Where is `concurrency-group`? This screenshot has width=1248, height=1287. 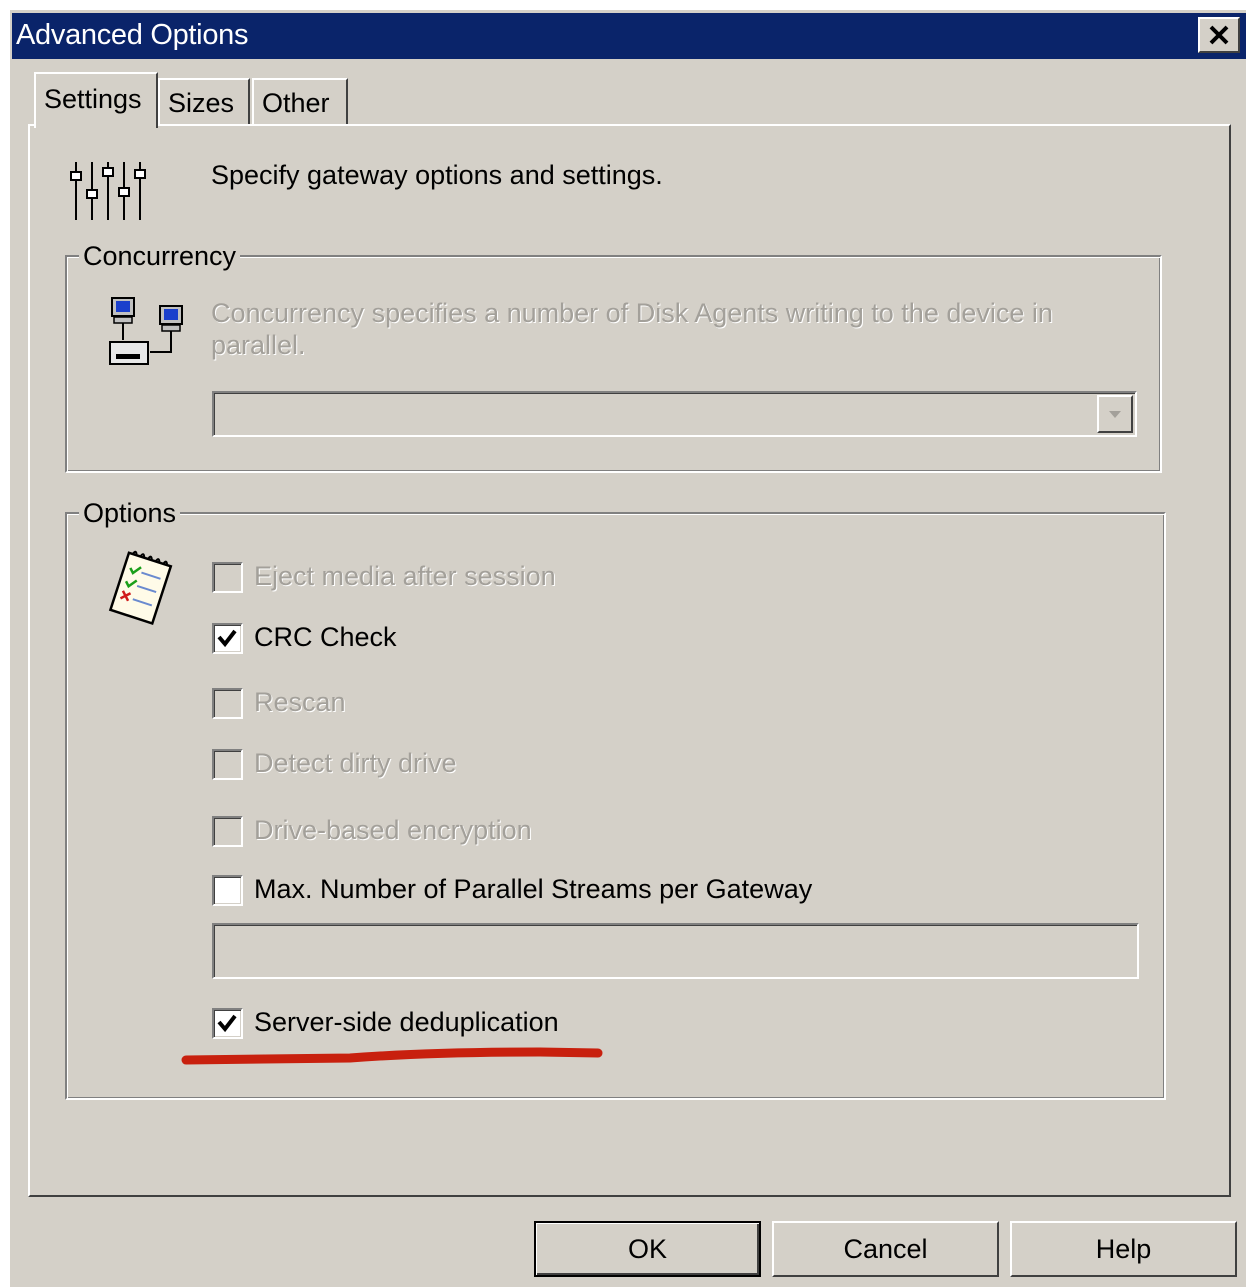
concurrency-group is located at coordinates (613, 364).